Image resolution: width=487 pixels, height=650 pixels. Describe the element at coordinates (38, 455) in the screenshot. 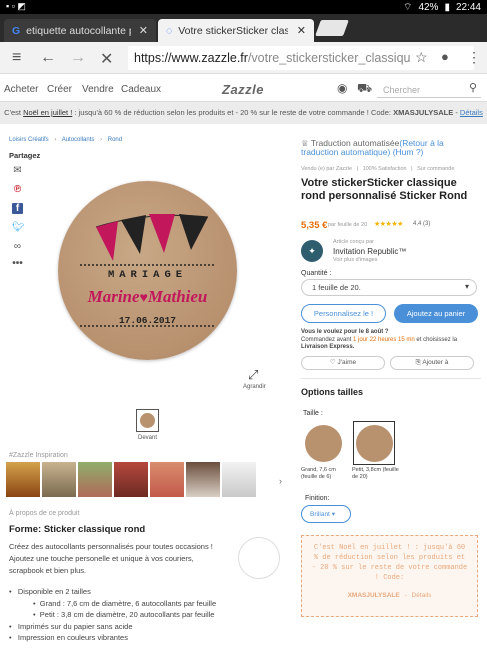

I see `inspiration-title: #Zazzle Inspiration` at that location.